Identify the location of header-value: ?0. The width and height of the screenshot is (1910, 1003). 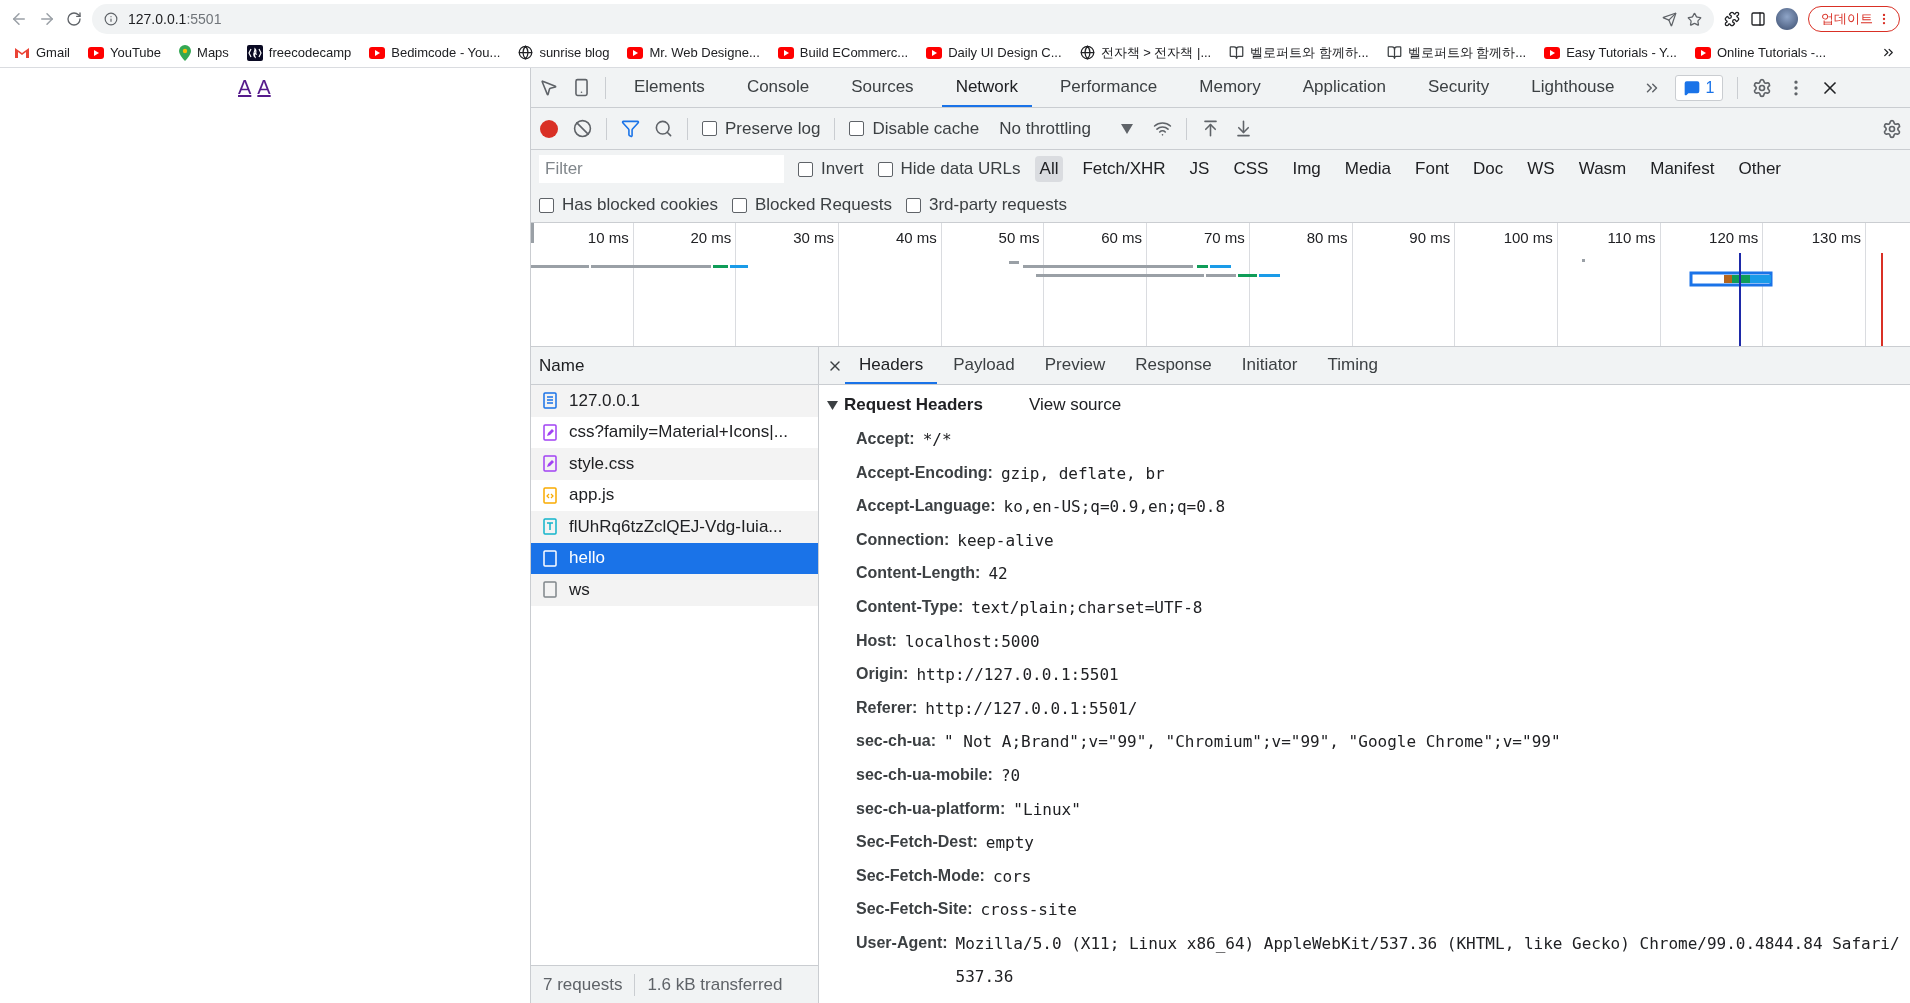
(1010, 775).